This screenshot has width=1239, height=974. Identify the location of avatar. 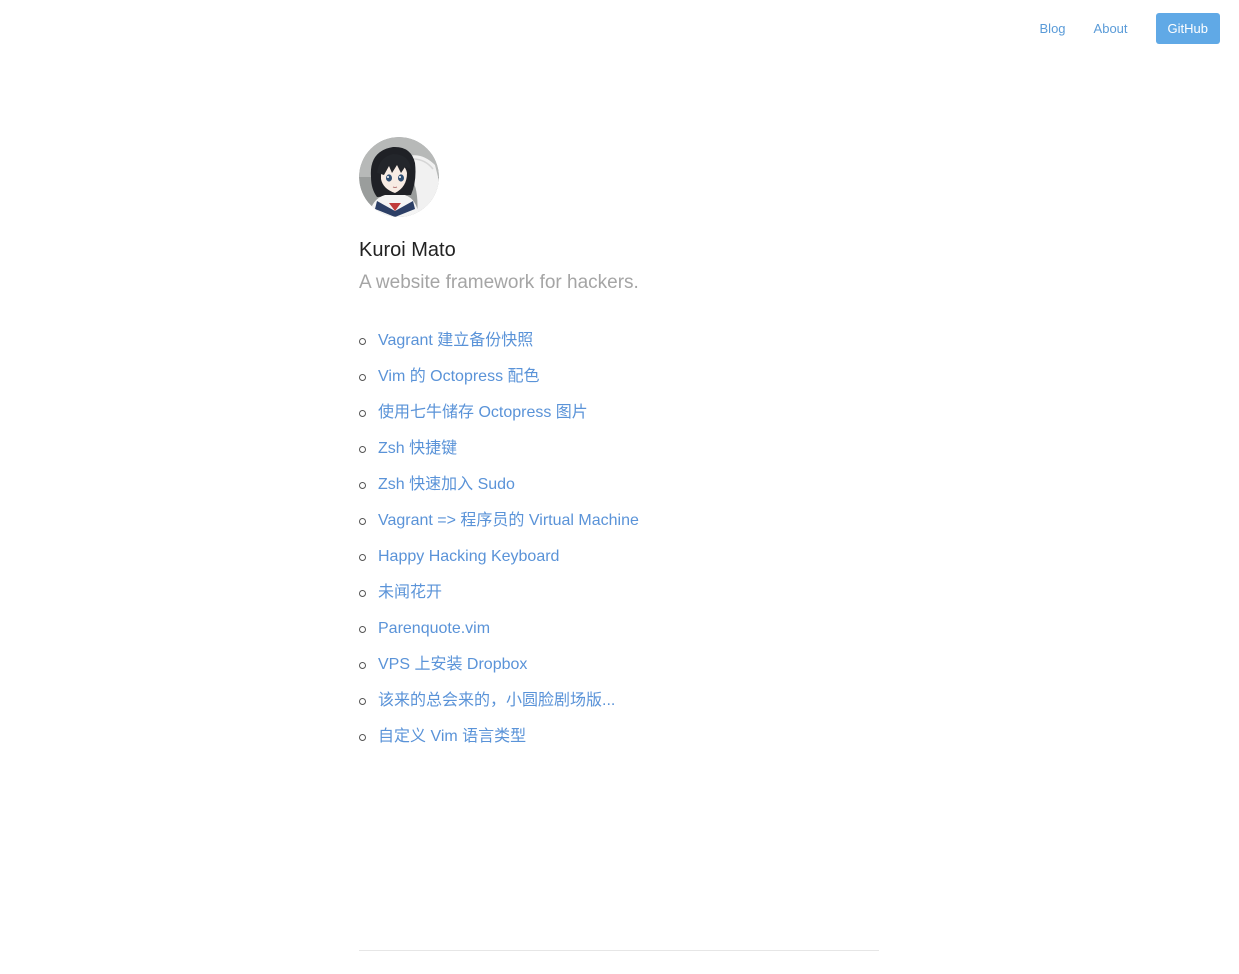
(399, 177).